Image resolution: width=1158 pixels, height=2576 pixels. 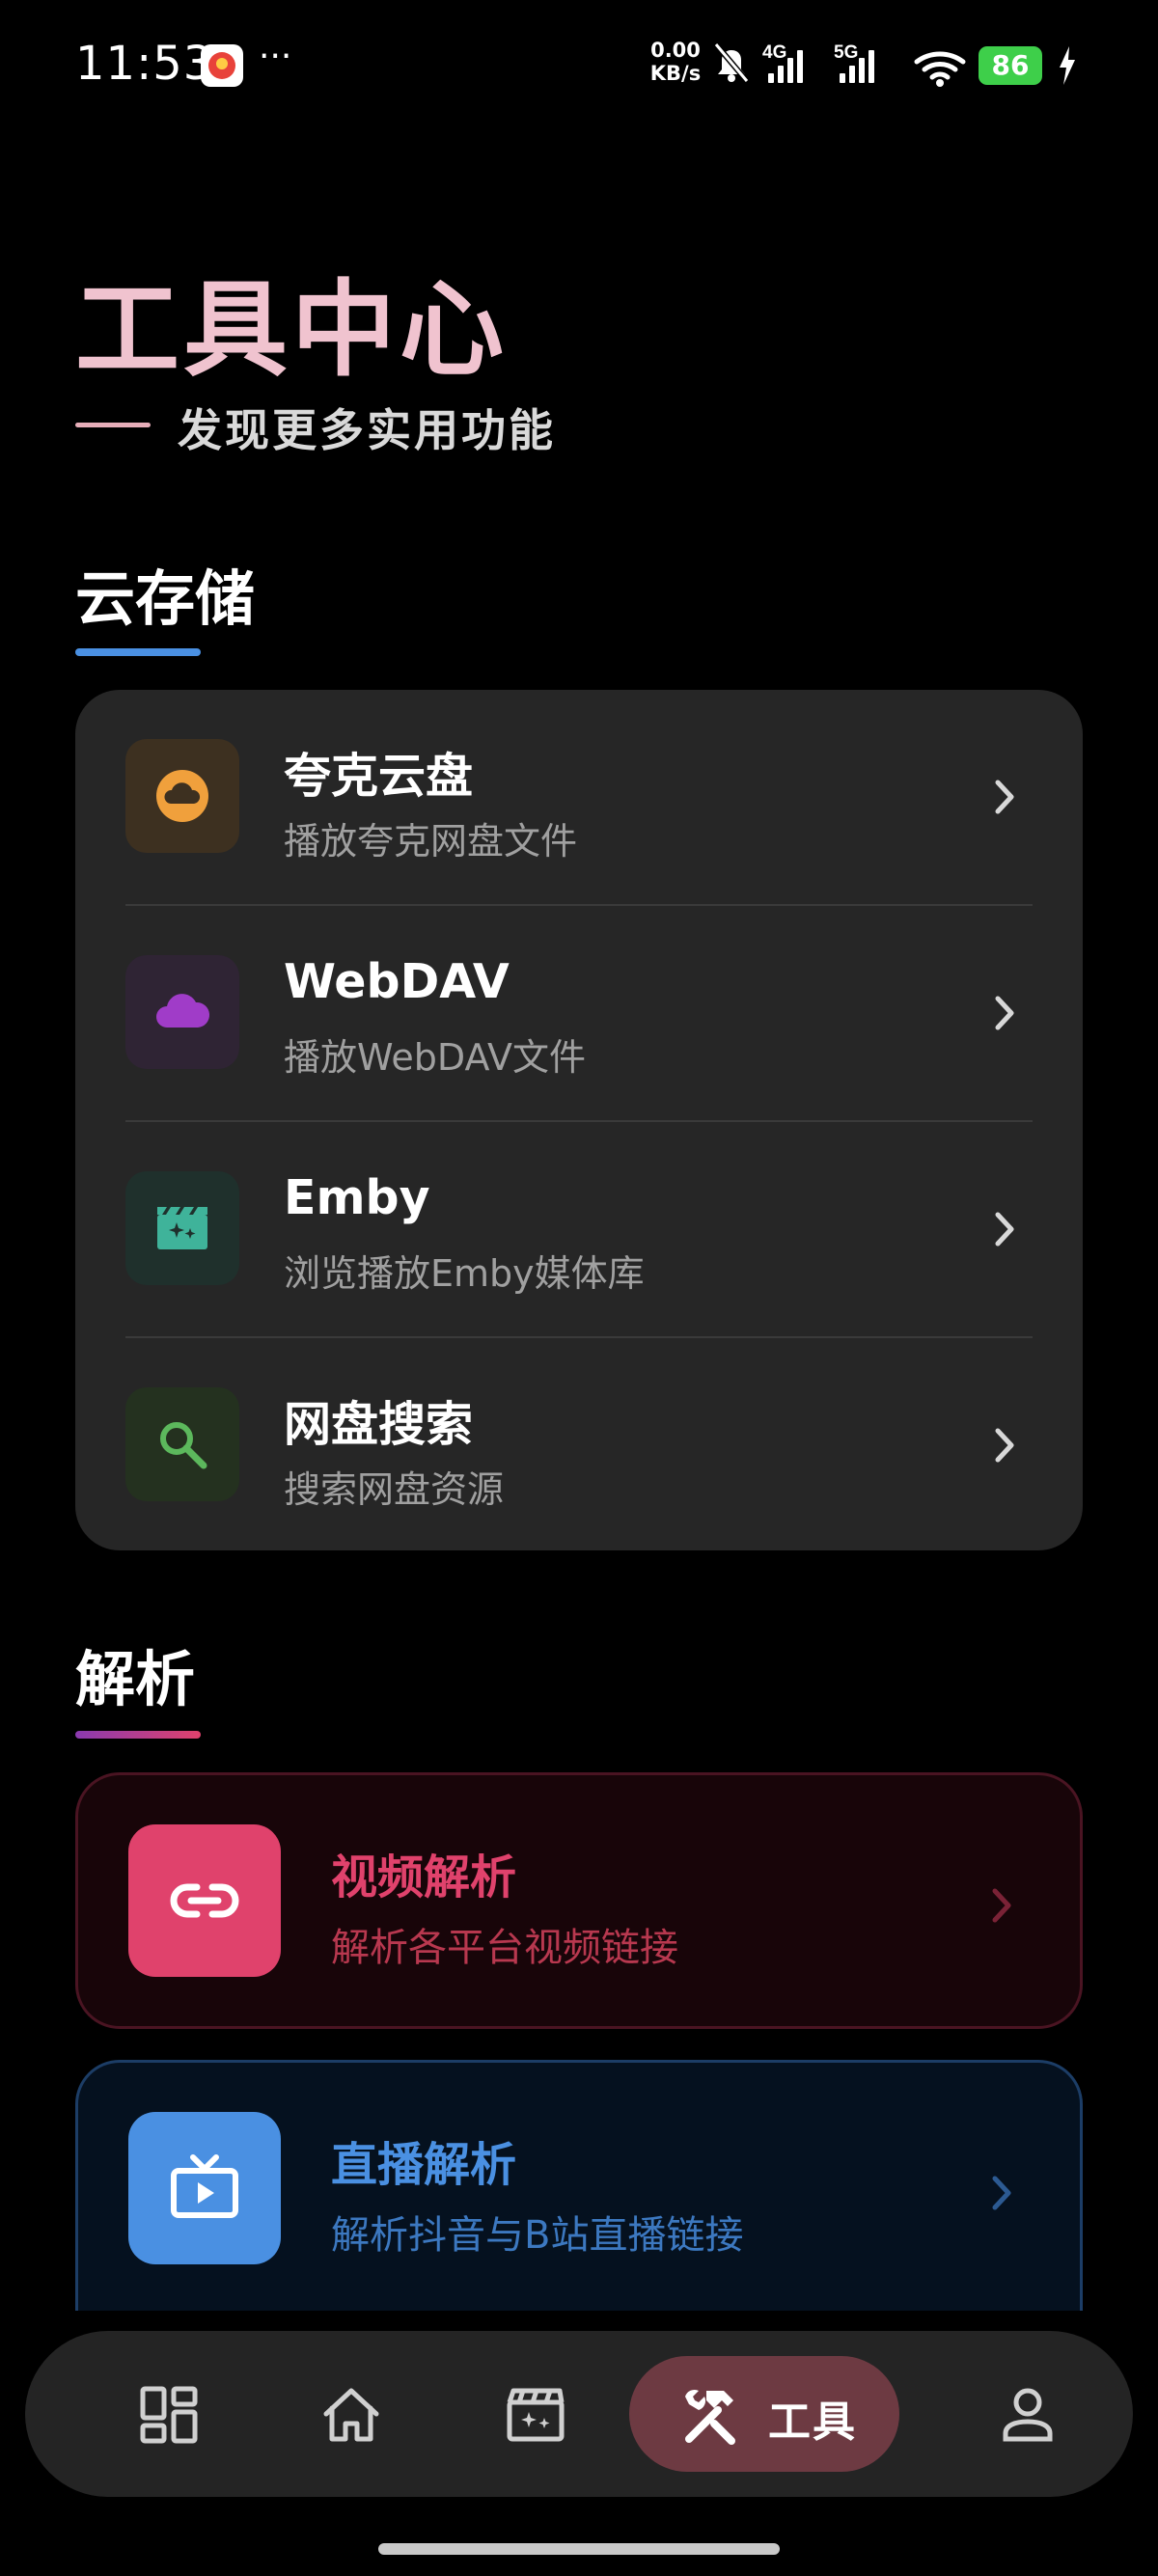 What do you see at coordinates (846, 52) in the screenshot?
I see `signal-2-label: 5G` at bounding box center [846, 52].